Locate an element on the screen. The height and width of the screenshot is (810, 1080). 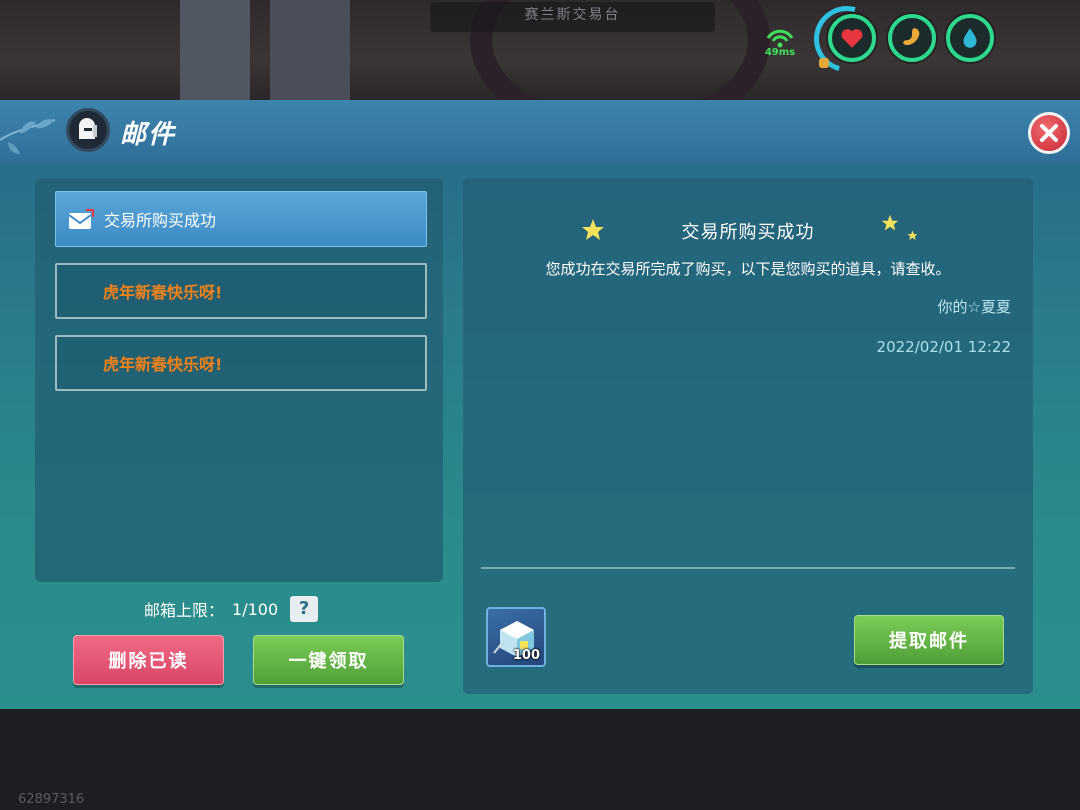
panel-header: 邮件 is located at coordinates (540, 132).